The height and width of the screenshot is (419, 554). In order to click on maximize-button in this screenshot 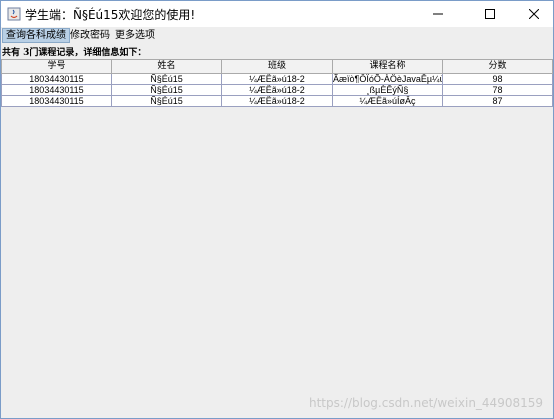, I will do `click(490, 14)`.